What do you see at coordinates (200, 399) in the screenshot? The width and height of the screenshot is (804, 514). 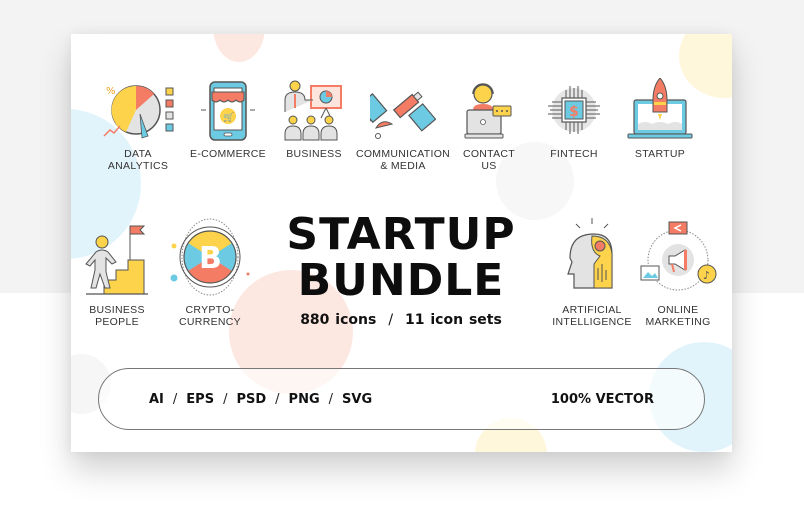 I see `format-eps: EPS` at bounding box center [200, 399].